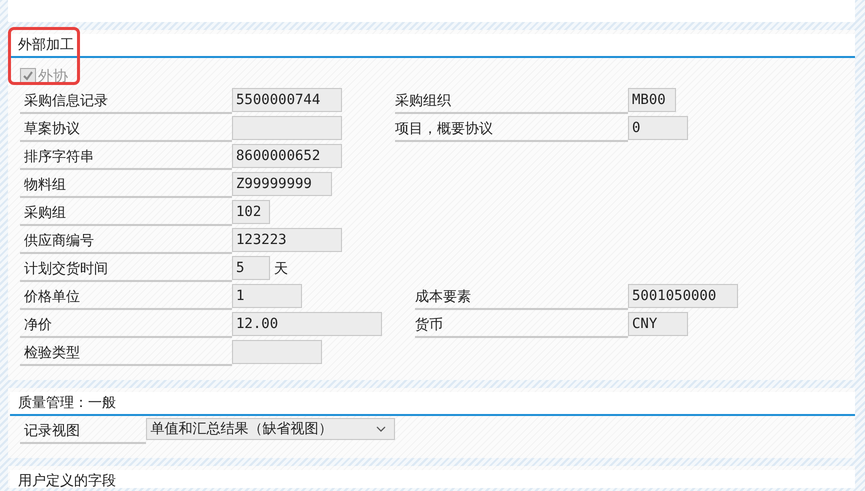  What do you see at coordinates (126, 297) in the screenshot?
I see `field-label: 价格单位` at bounding box center [126, 297].